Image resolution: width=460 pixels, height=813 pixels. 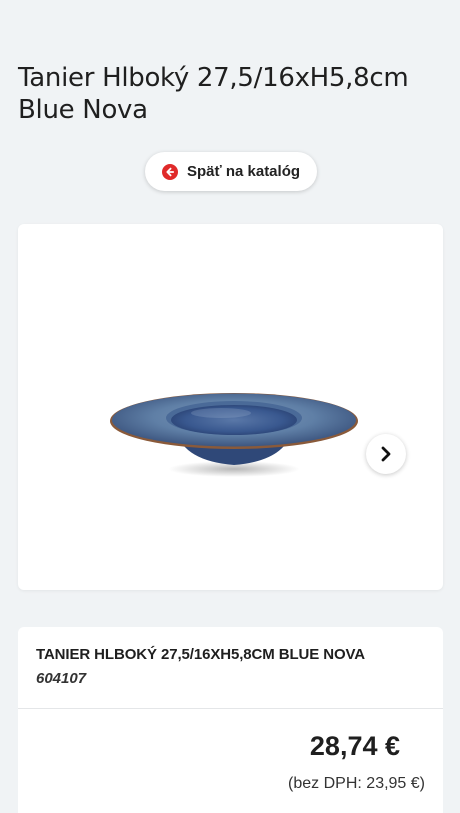 I want to click on product-price: 28,74 €, so click(x=354, y=746).